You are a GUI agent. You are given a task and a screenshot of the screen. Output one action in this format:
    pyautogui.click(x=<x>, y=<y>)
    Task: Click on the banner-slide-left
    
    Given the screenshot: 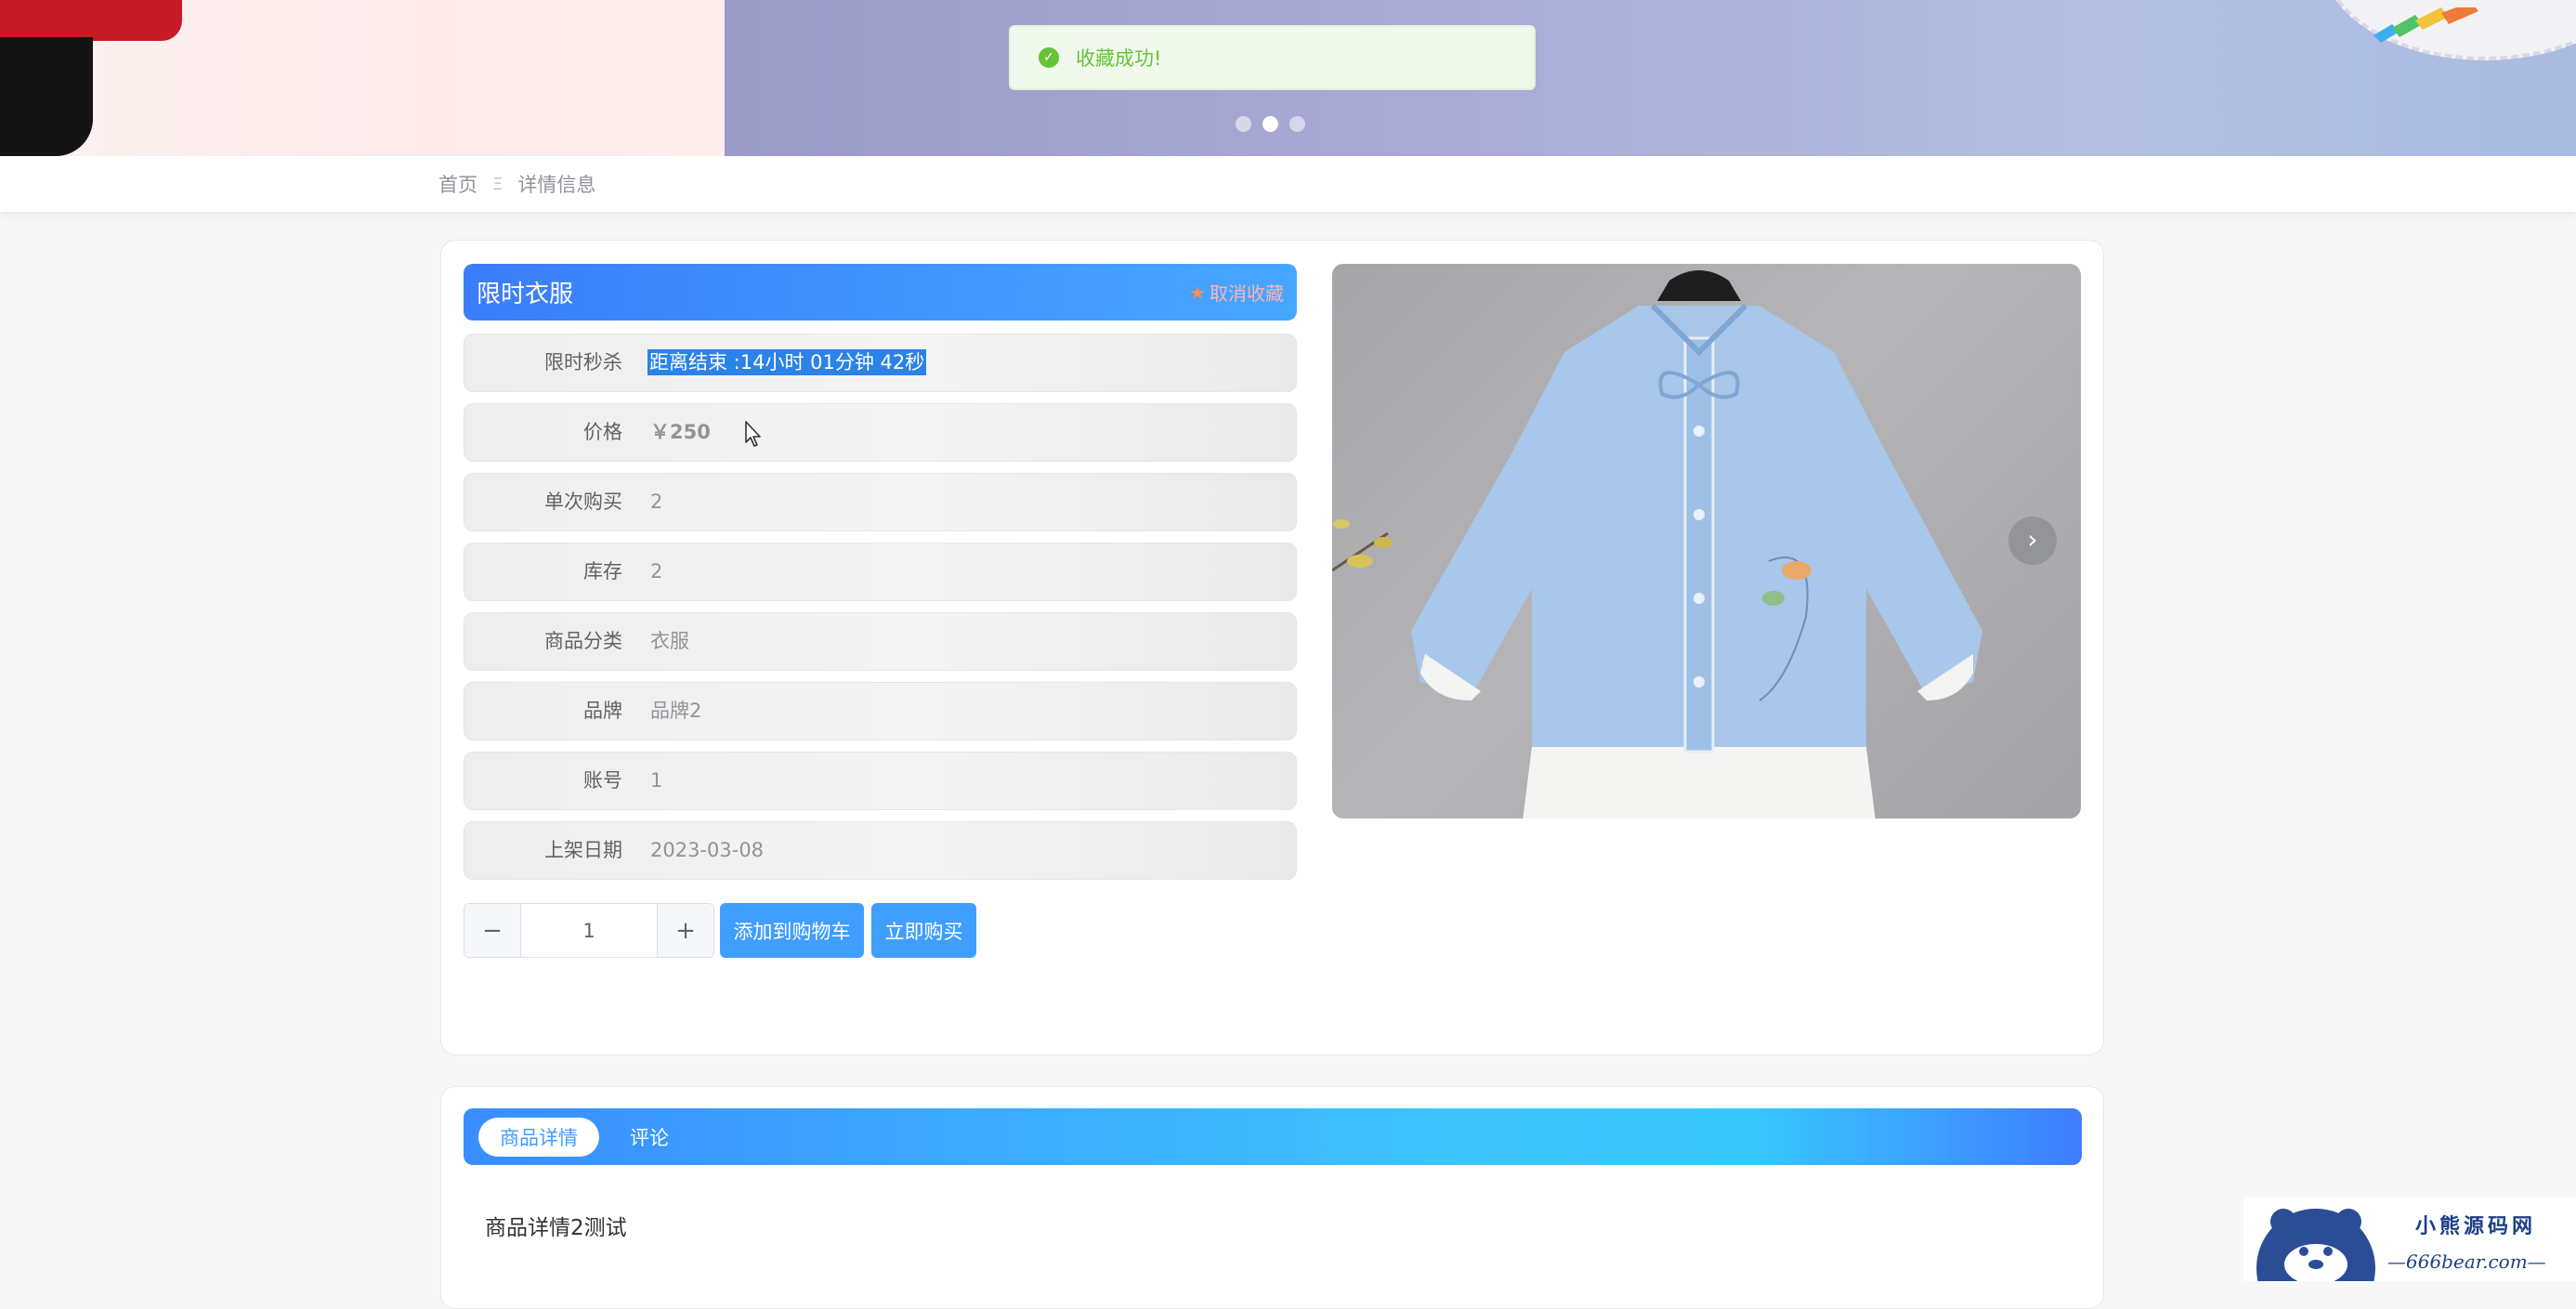 What is the action you would take?
    pyautogui.click(x=362, y=78)
    